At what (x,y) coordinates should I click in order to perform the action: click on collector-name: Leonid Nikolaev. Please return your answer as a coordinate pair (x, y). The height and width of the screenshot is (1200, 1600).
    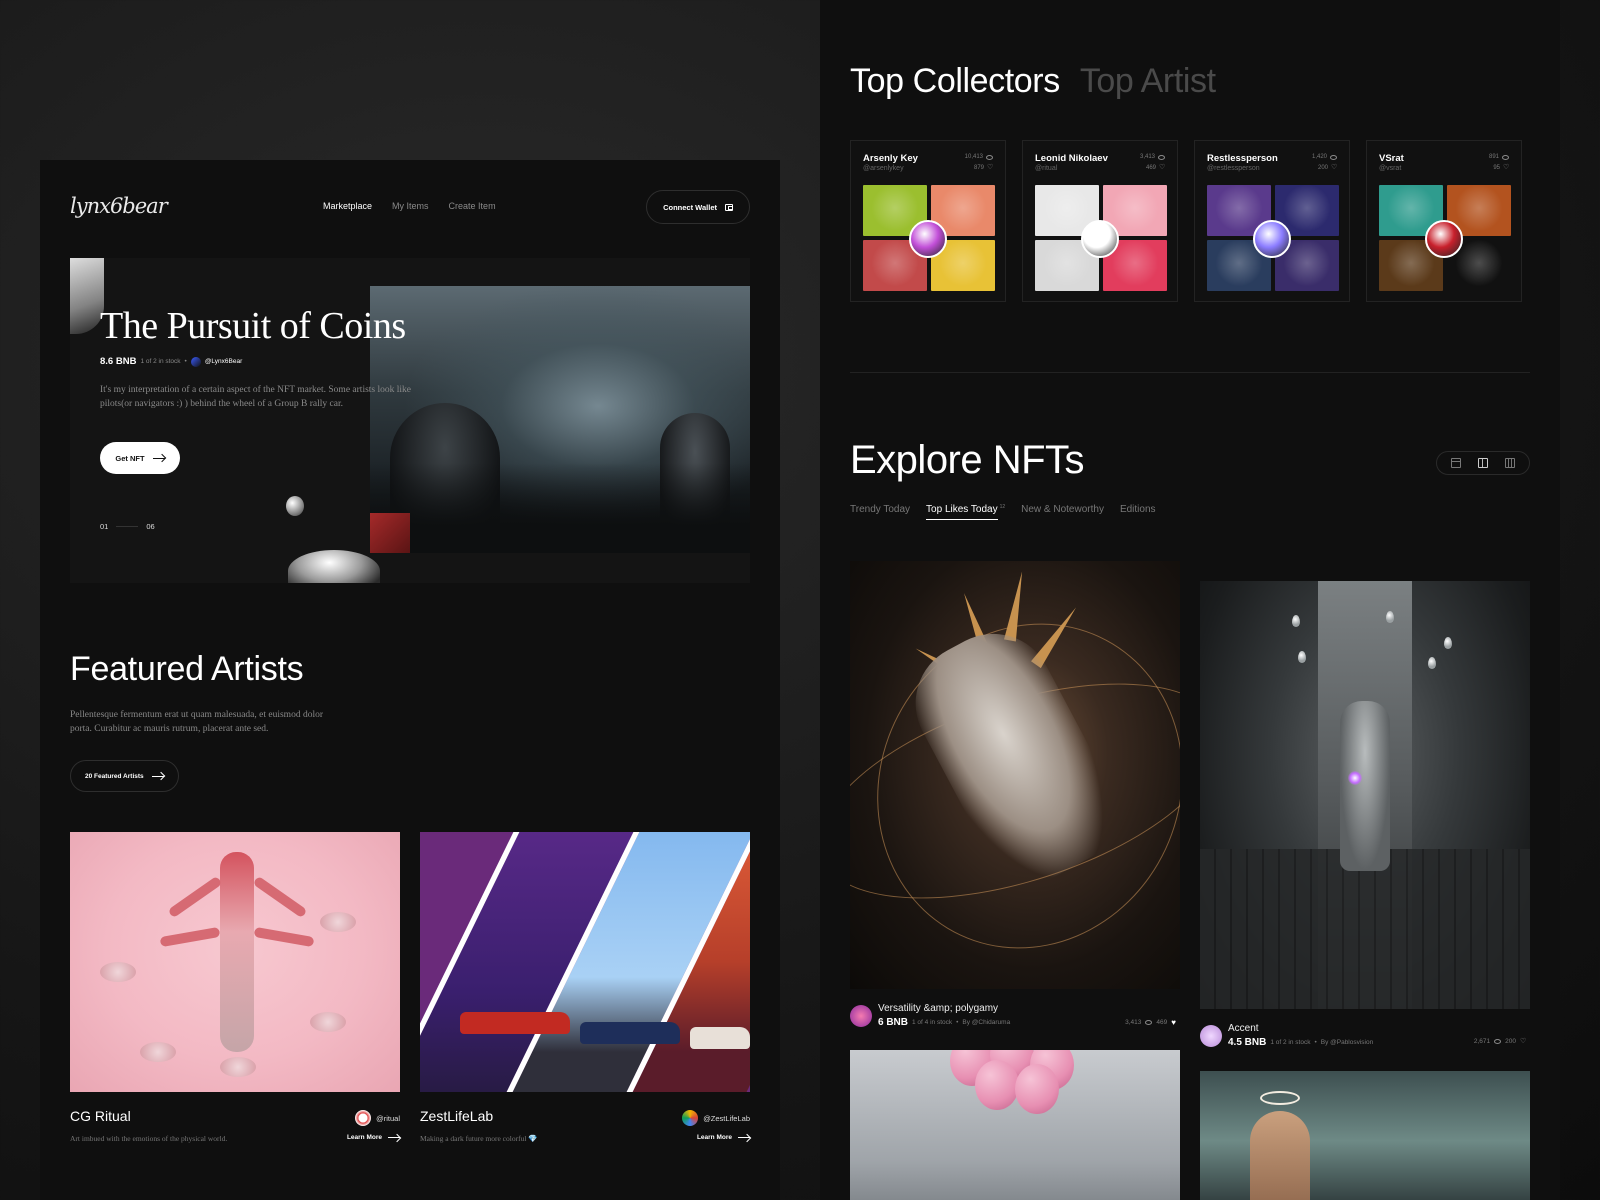
    Looking at the image, I should click on (1071, 158).